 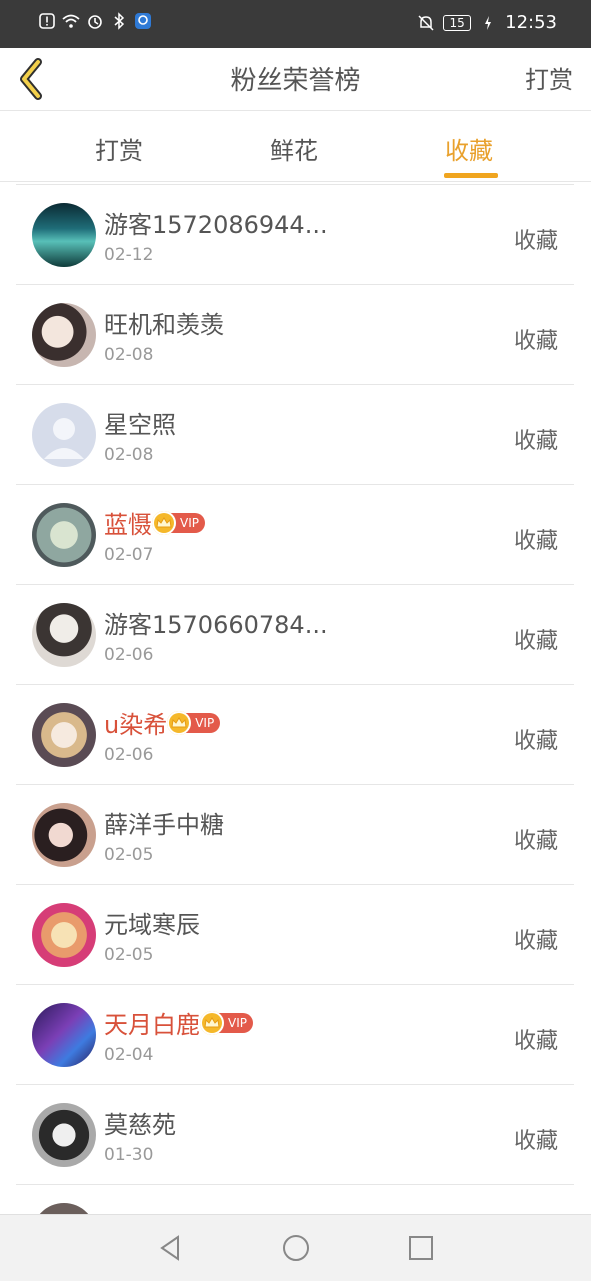 What do you see at coordinates (164, 325) in the screenshot?
I see `user-name-text: 旺机和羡羡` at bounding box center [164, 325].